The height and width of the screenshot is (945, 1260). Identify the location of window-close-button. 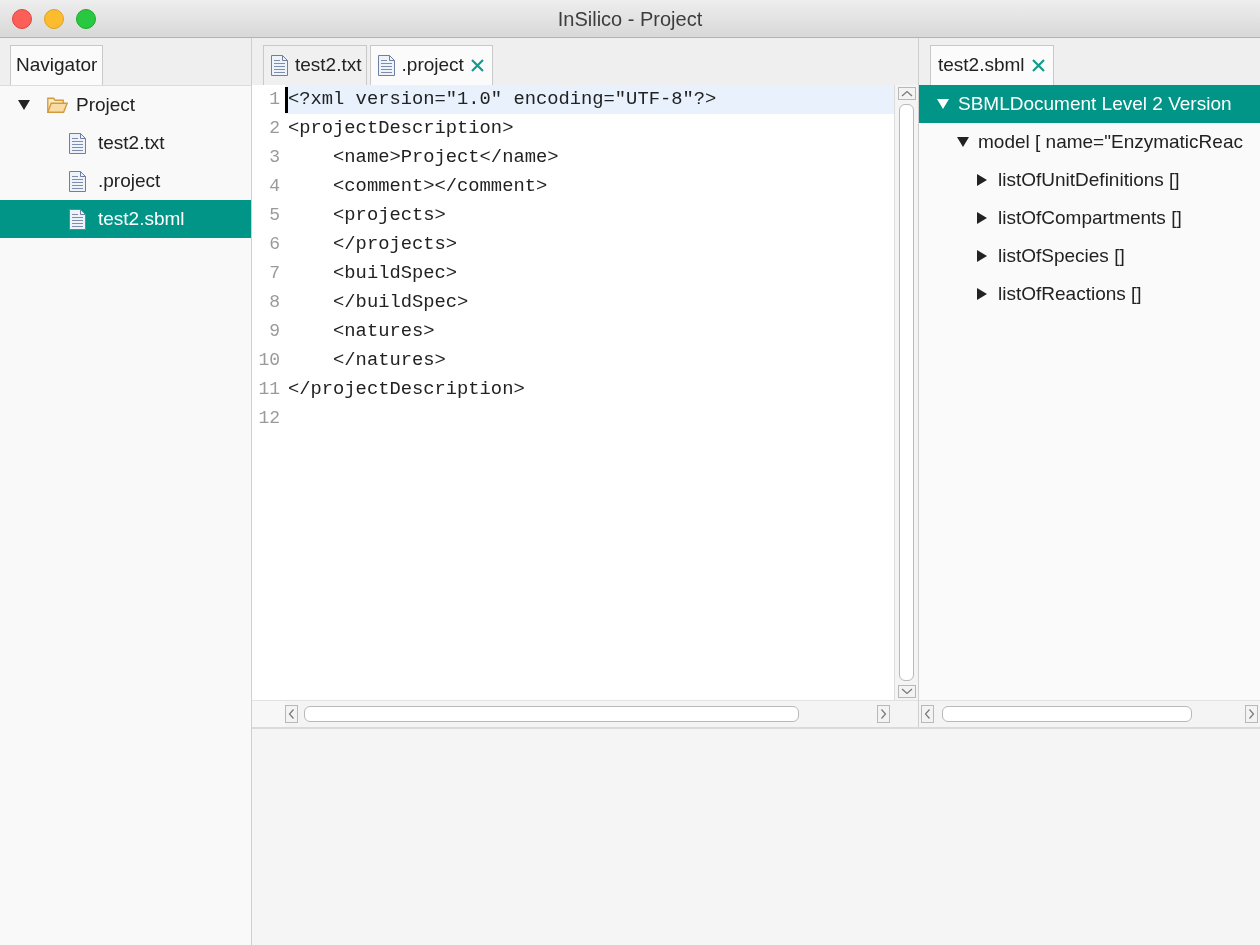
(22, 18).